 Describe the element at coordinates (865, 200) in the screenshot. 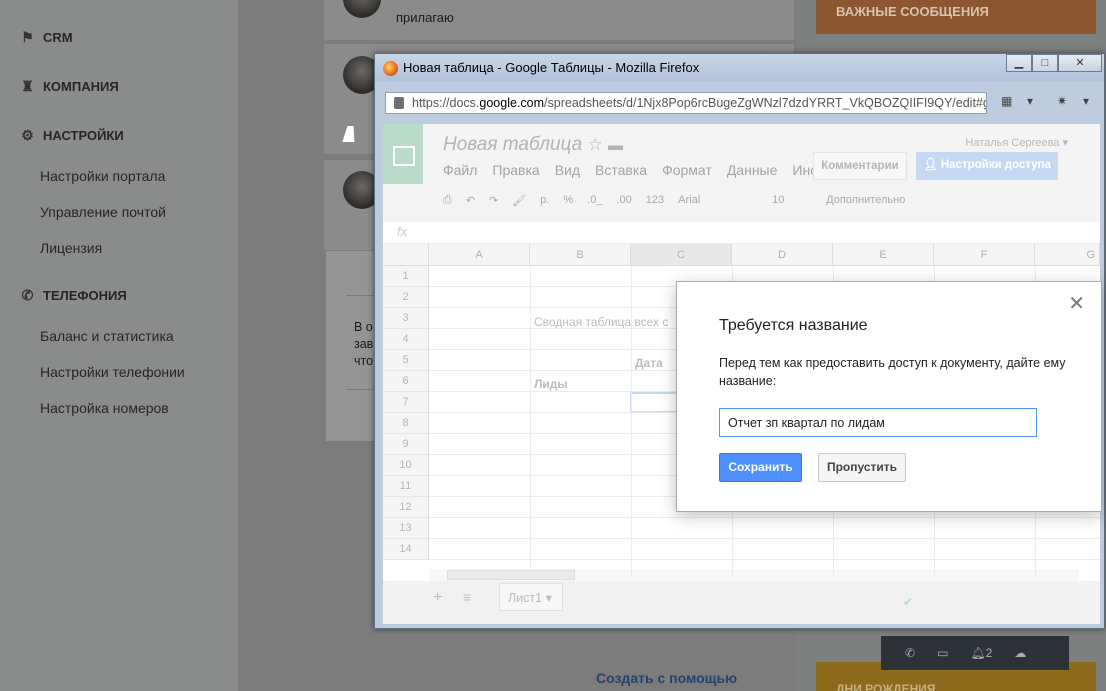

I see `more-button: Дополнительно` at that location.